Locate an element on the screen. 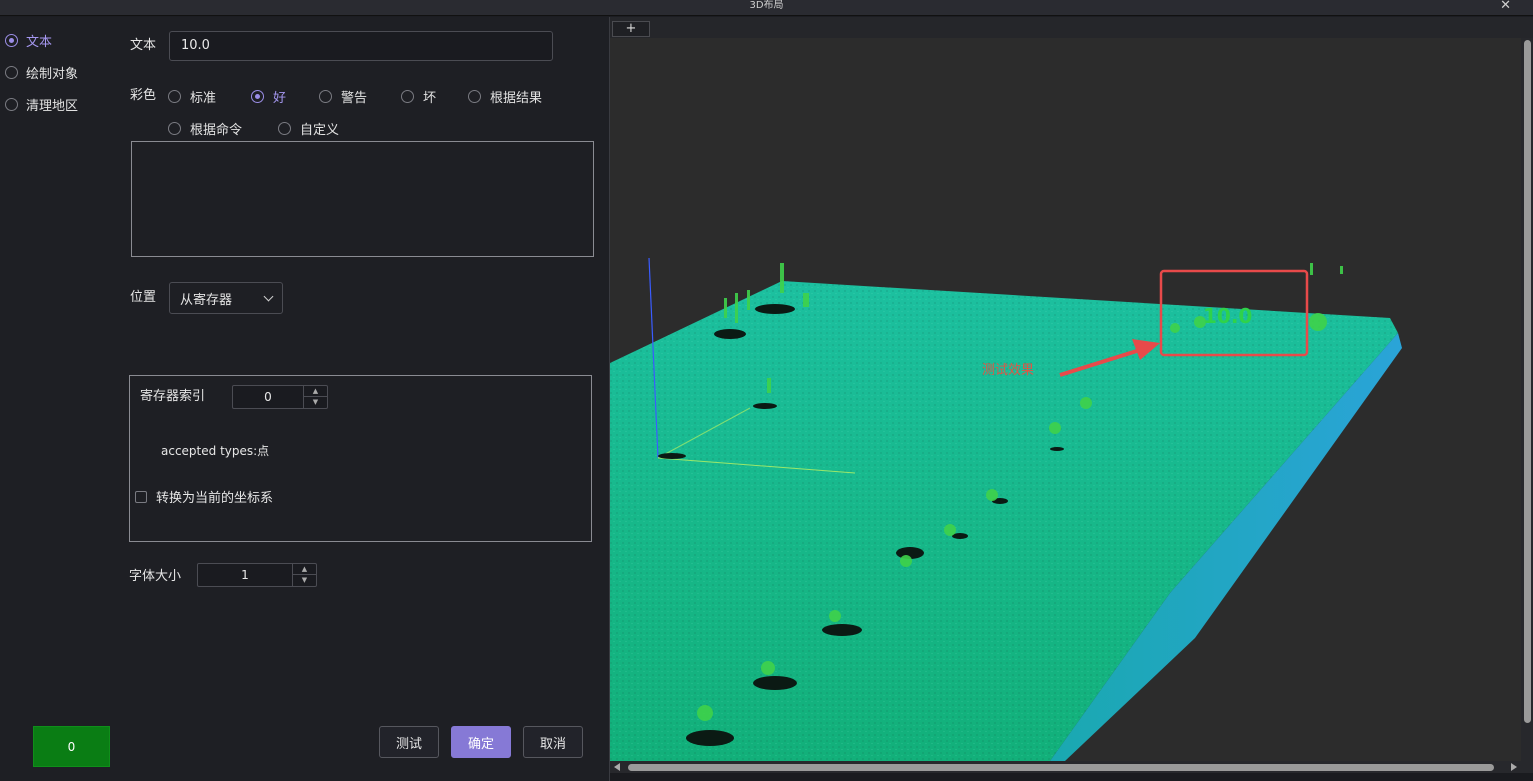  font-size-spinbox: 1 ▲ ▼ is located at coordinates (257, 575).